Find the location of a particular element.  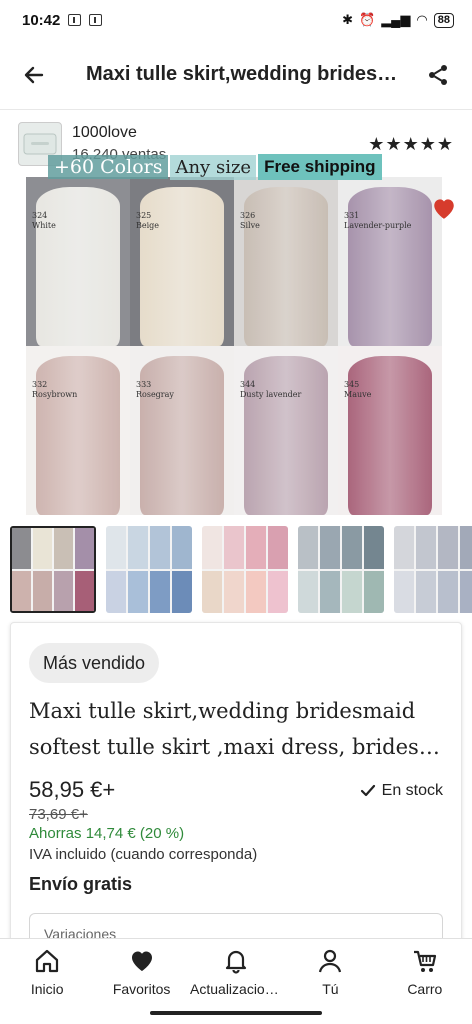

back-button is located at coordinates (34, 75).